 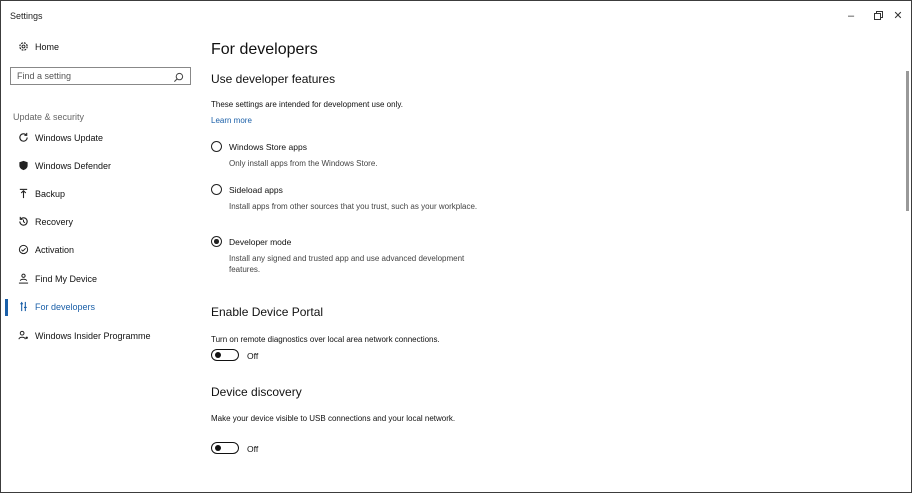 What do you see at coordinates (268, 147) in the screenshot?
I see `radio-label: Windows Store apps` at bounding box center [268, 147].